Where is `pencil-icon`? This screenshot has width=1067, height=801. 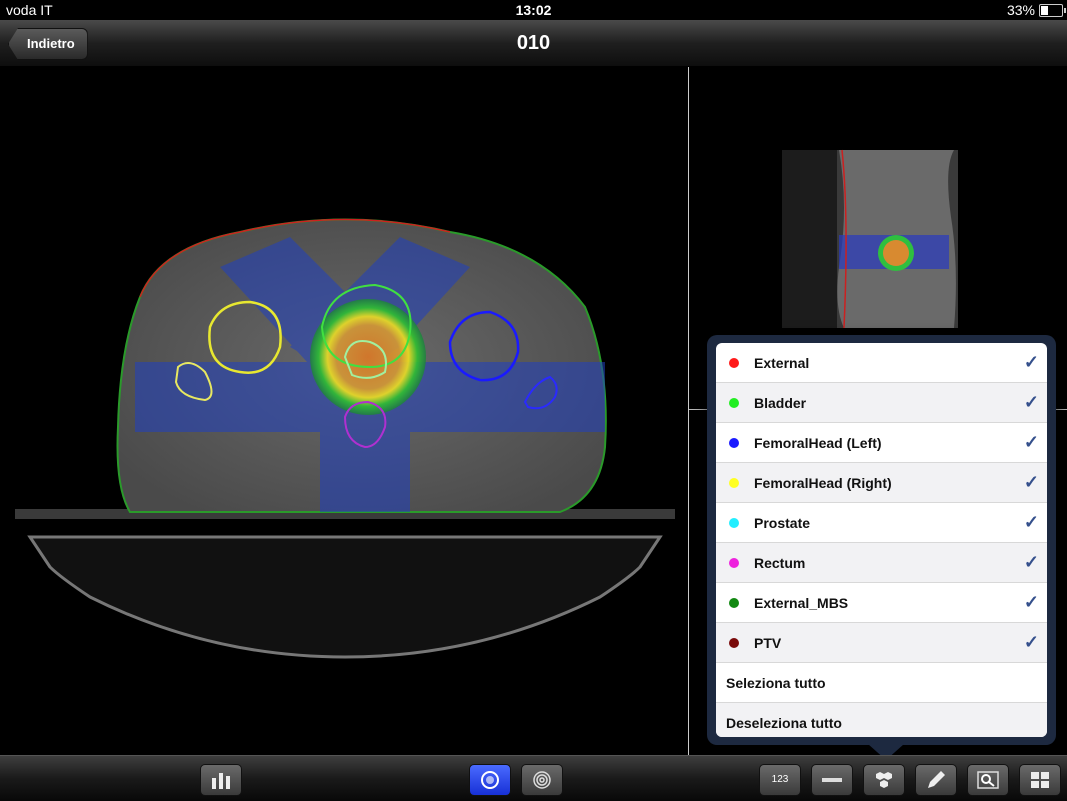
pencil-icon is located at coordinates (936, 779).